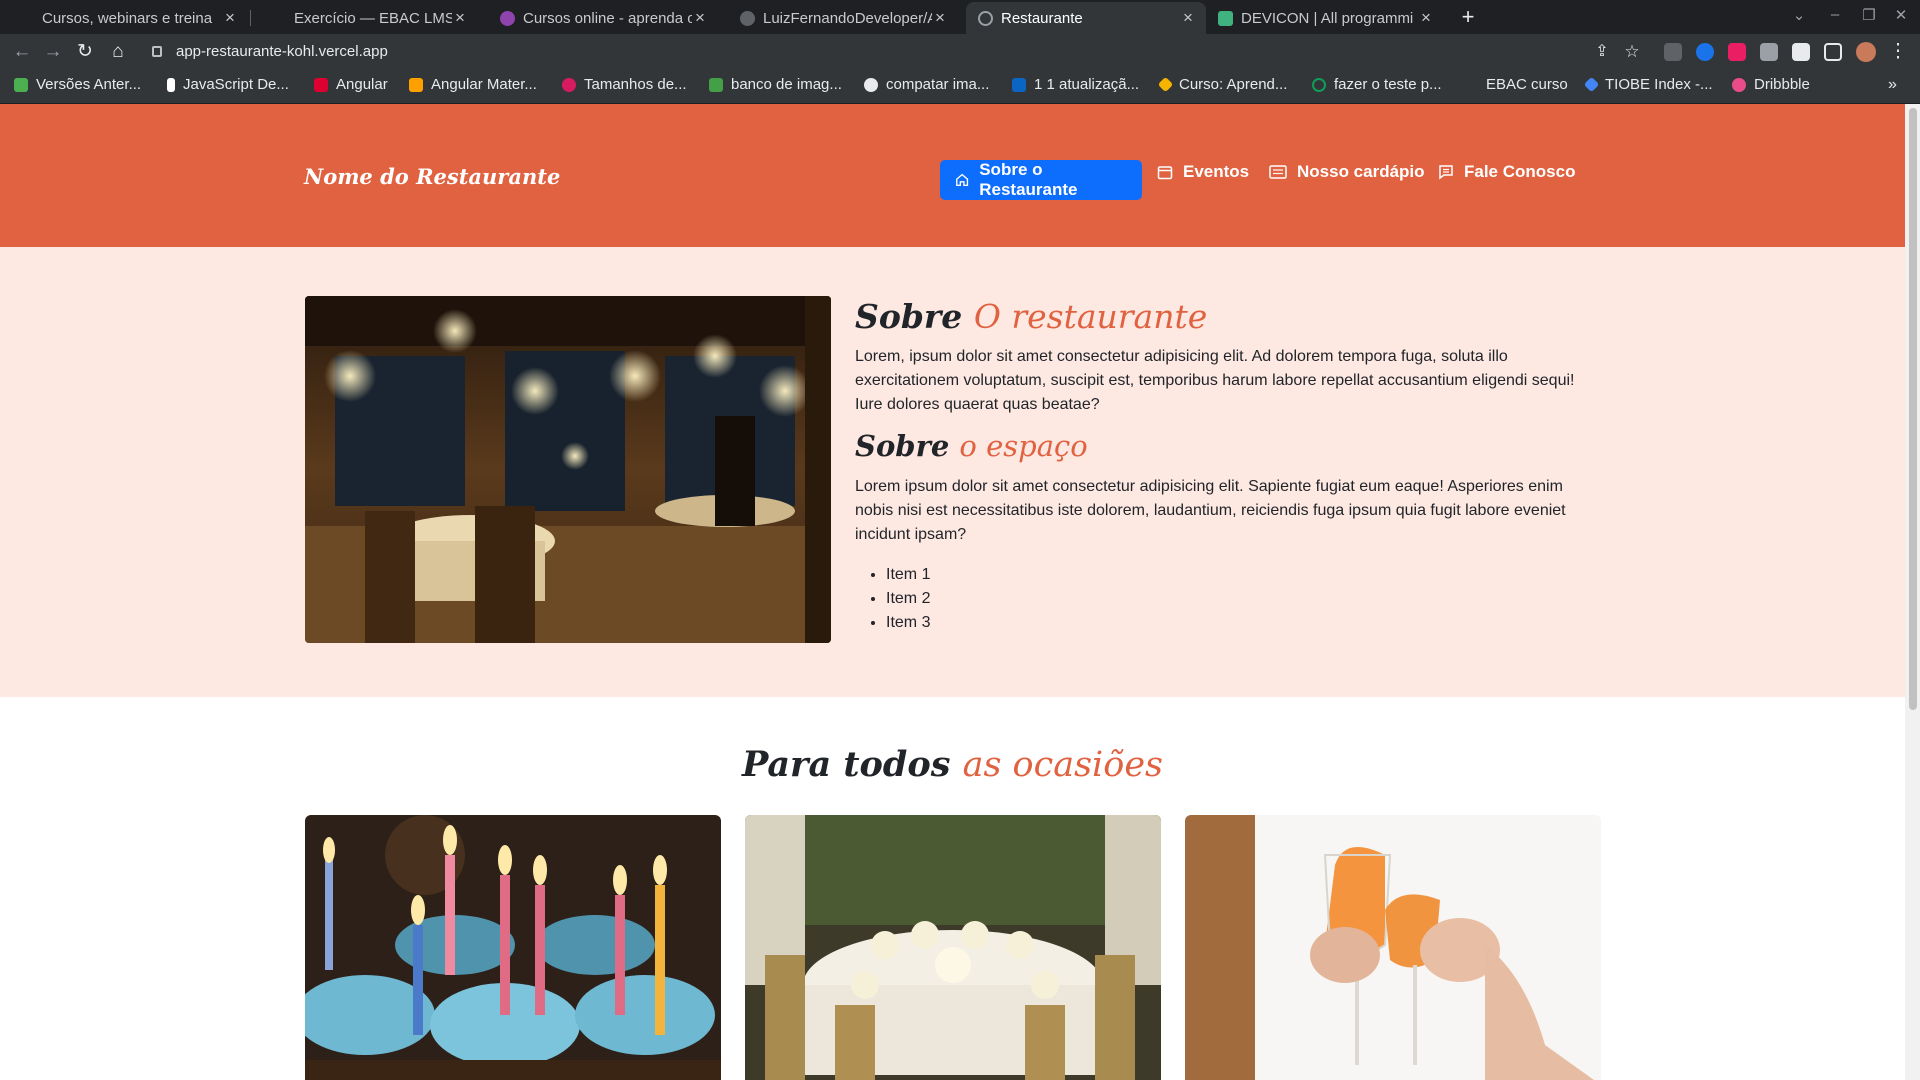 The width and height of the screenshot is (1920, 1080). What do you see at coordinates (1892, 85) in the screenshot?
I see `more-bookmarks-icon: »` at bounding box center [1892, 85].